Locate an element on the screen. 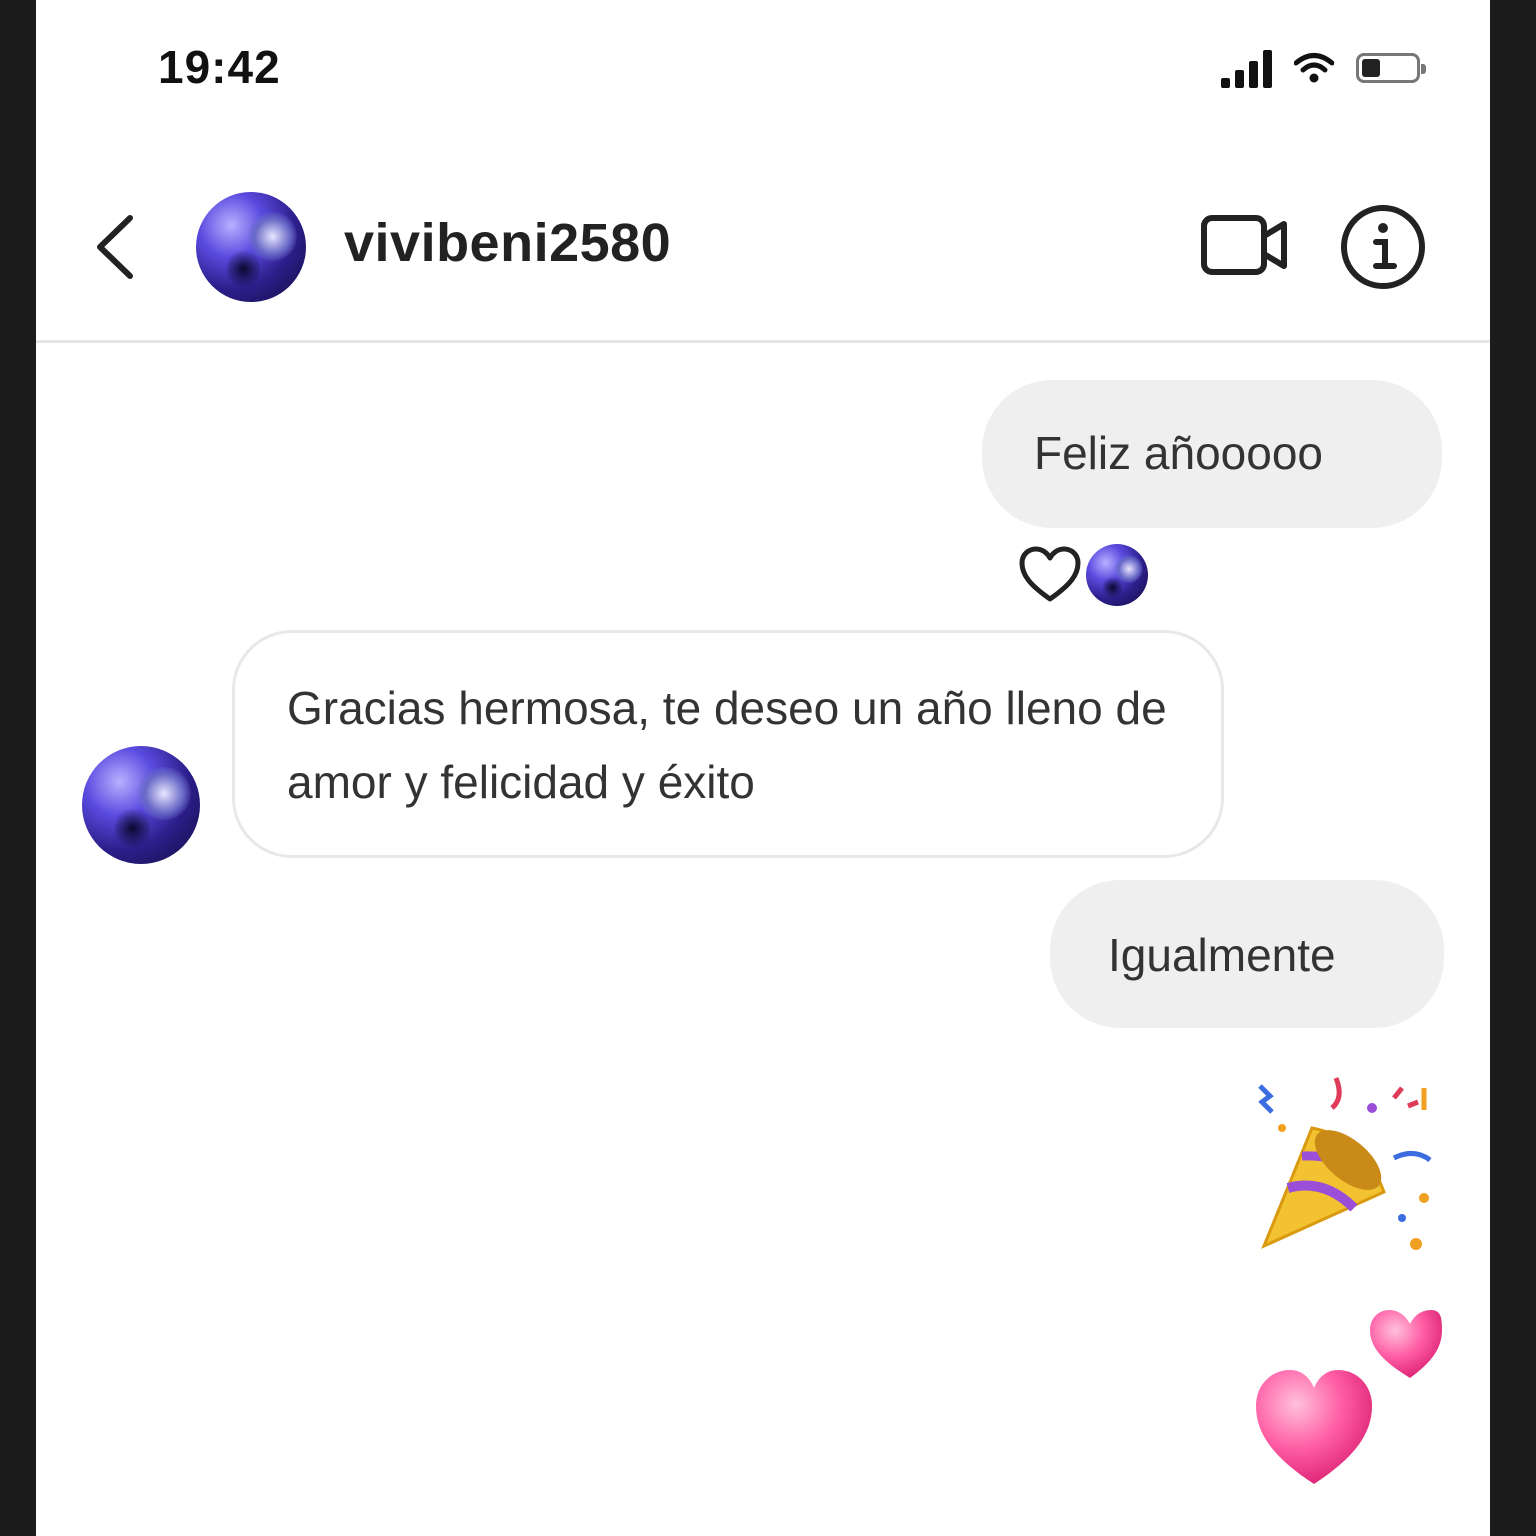 This screenshot has height=1536, width=1536. video-call-icon is located at coordinates (1245, 245).